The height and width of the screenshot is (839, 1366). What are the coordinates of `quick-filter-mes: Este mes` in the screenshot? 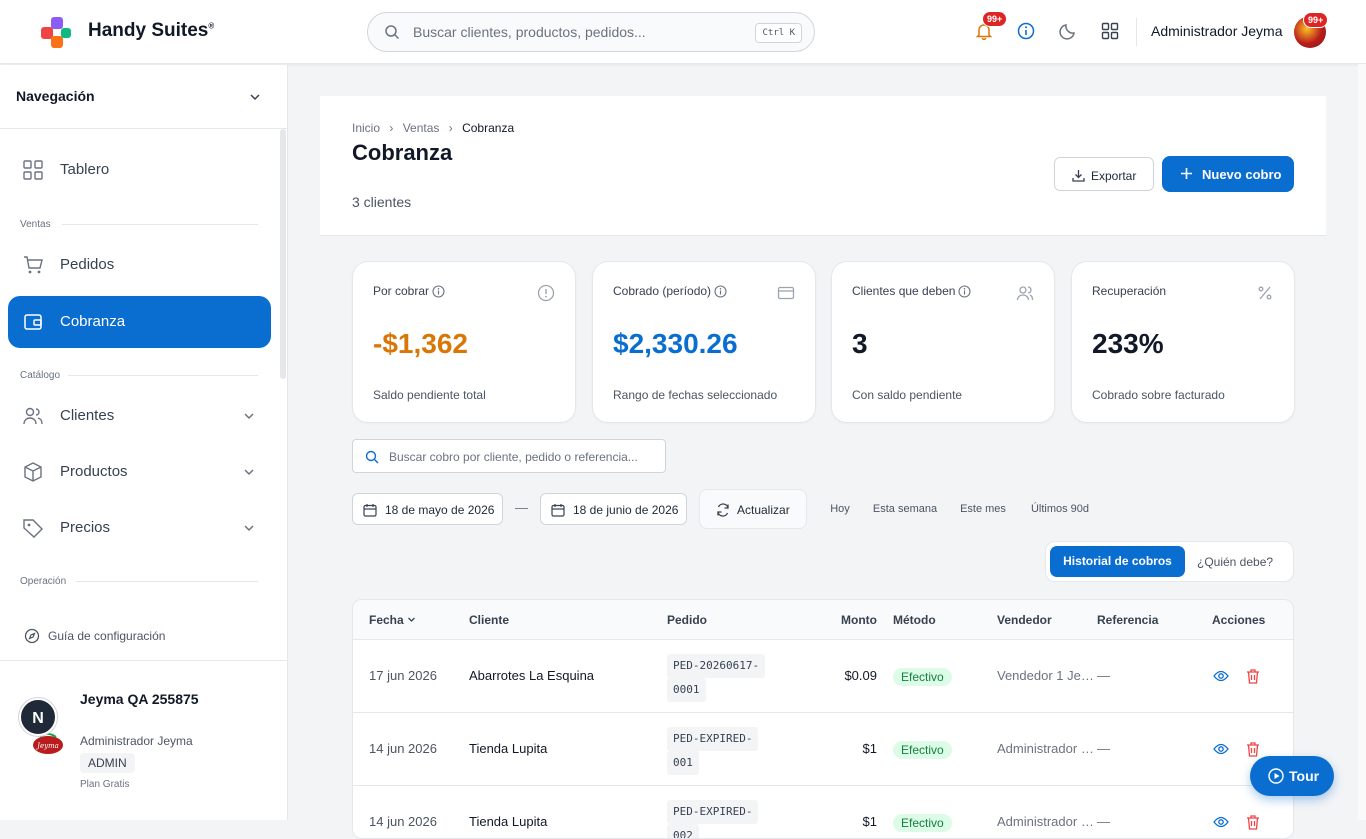 It's located at (983, 509).